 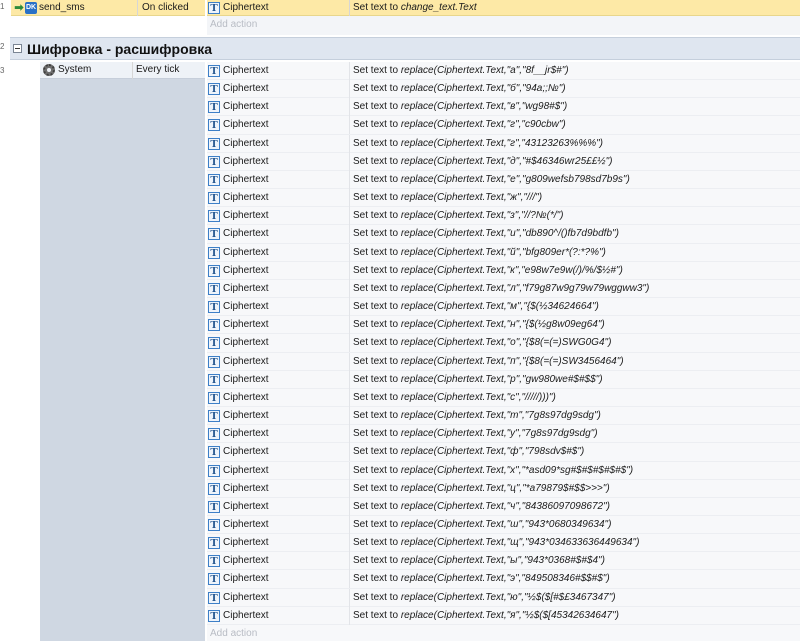 What do you see at coordinates (492, 452) in the screenshot?
I see `action-expression: replace(Ciphertext.Text,"ф","798sdv$#$")` at bounding box center [492, 452].